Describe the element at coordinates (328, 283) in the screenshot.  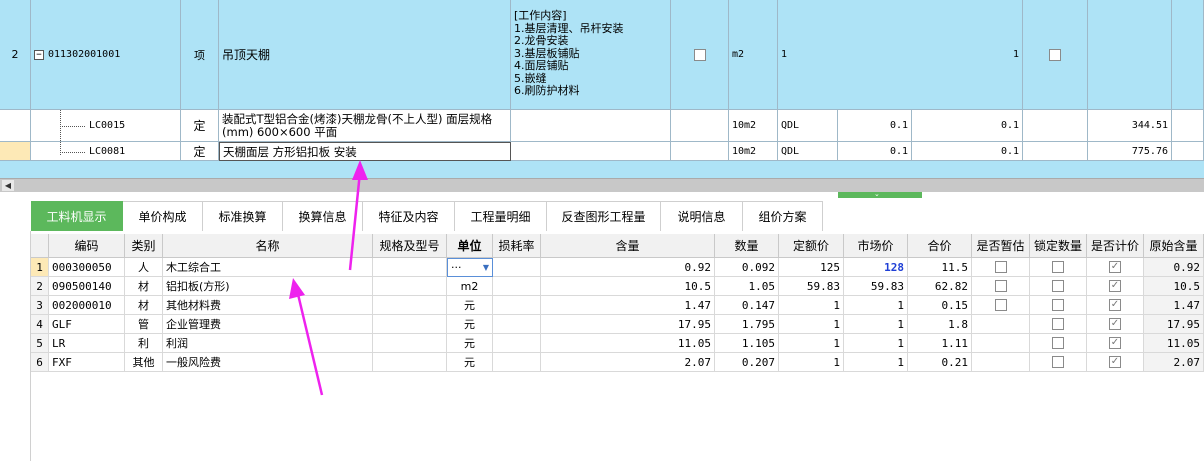
I see `arrow-annotation` at that location.